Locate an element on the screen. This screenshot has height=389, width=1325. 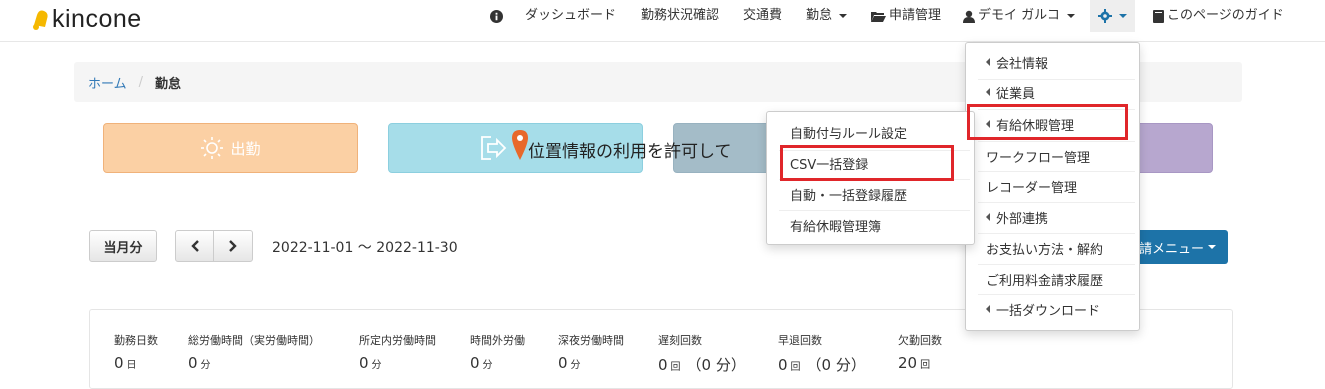
request-menu-label: 請メニュー is located at coordinates (1171, 249).